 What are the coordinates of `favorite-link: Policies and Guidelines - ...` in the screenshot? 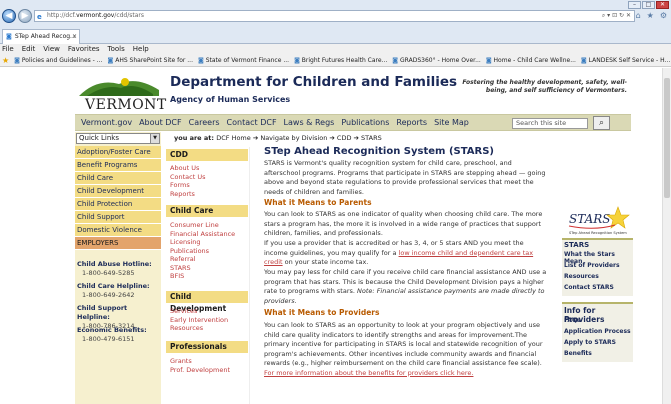 It's located at (58, 60).